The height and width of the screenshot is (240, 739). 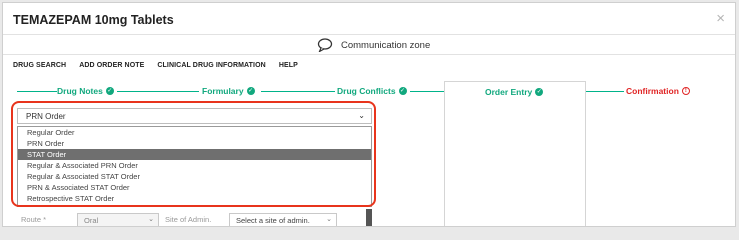 What do you see at coordinates (39, 65) in the screenshot?
I see `menu-drug-search: DRUG SEARCH` at bounding box center [39, 65].